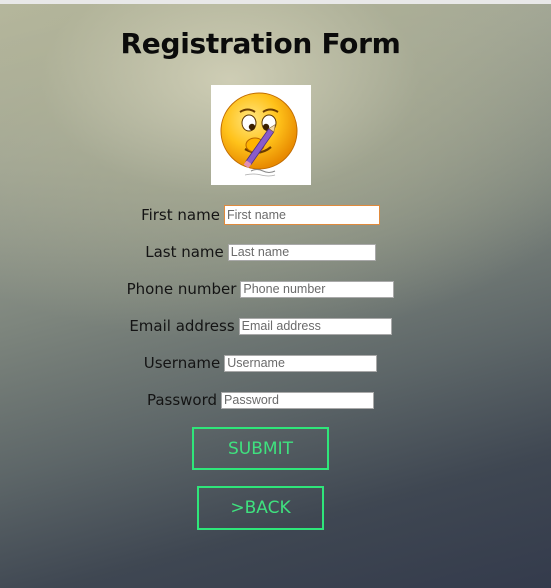 The image size is (551, 588). Describe the element at coordinates (317, 289) in the screenshot. I see `phone-number-input` at that location.